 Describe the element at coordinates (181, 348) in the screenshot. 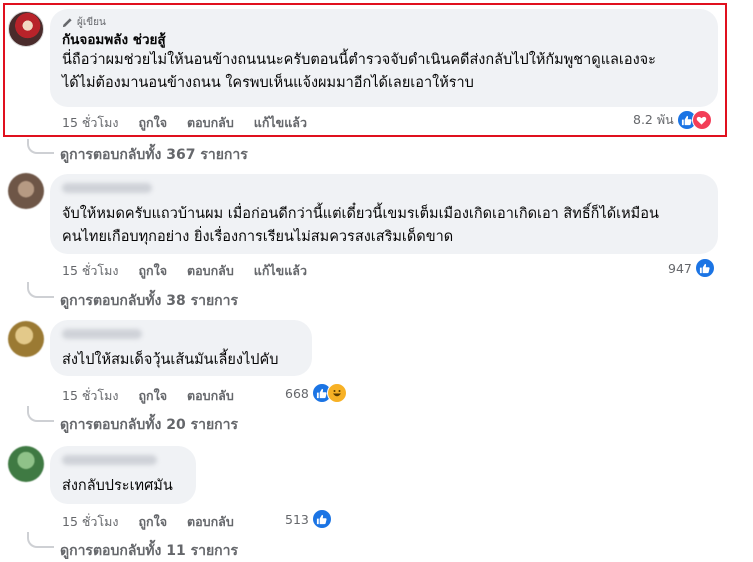

I see `comment-bubble: ส่งไปให้สมเด็จวุ้นเส้นมันเลี้ยงไปคับ` at that location.